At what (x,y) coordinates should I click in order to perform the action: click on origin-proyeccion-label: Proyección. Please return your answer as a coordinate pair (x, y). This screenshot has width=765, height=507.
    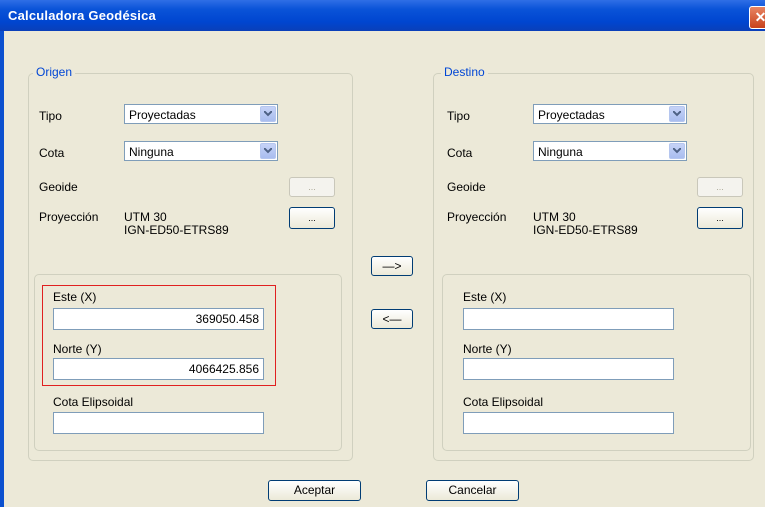
    Looking at the image, I should click on (69, 217).